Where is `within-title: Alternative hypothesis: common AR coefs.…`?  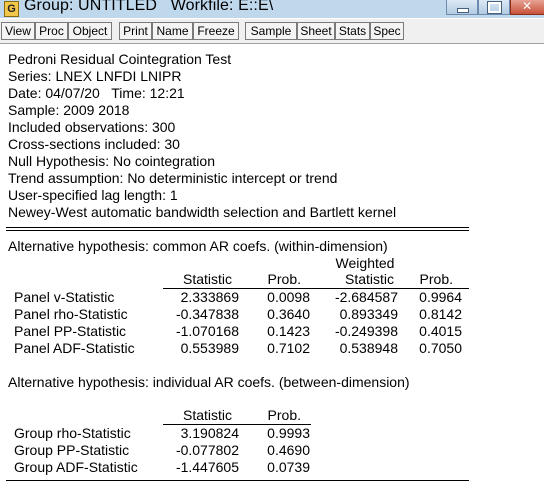
within-title: Alternative hypothesis: common AR coefs.… is located at coordinates (198, 246).